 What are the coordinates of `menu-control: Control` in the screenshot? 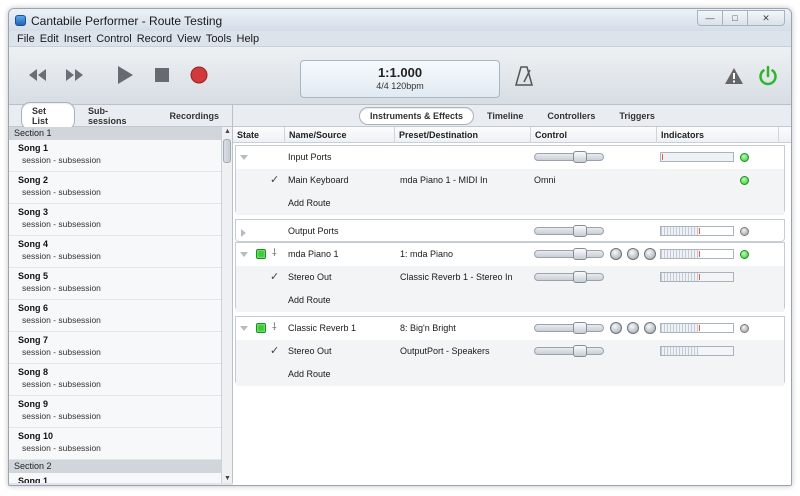 It's located at (113, 38).